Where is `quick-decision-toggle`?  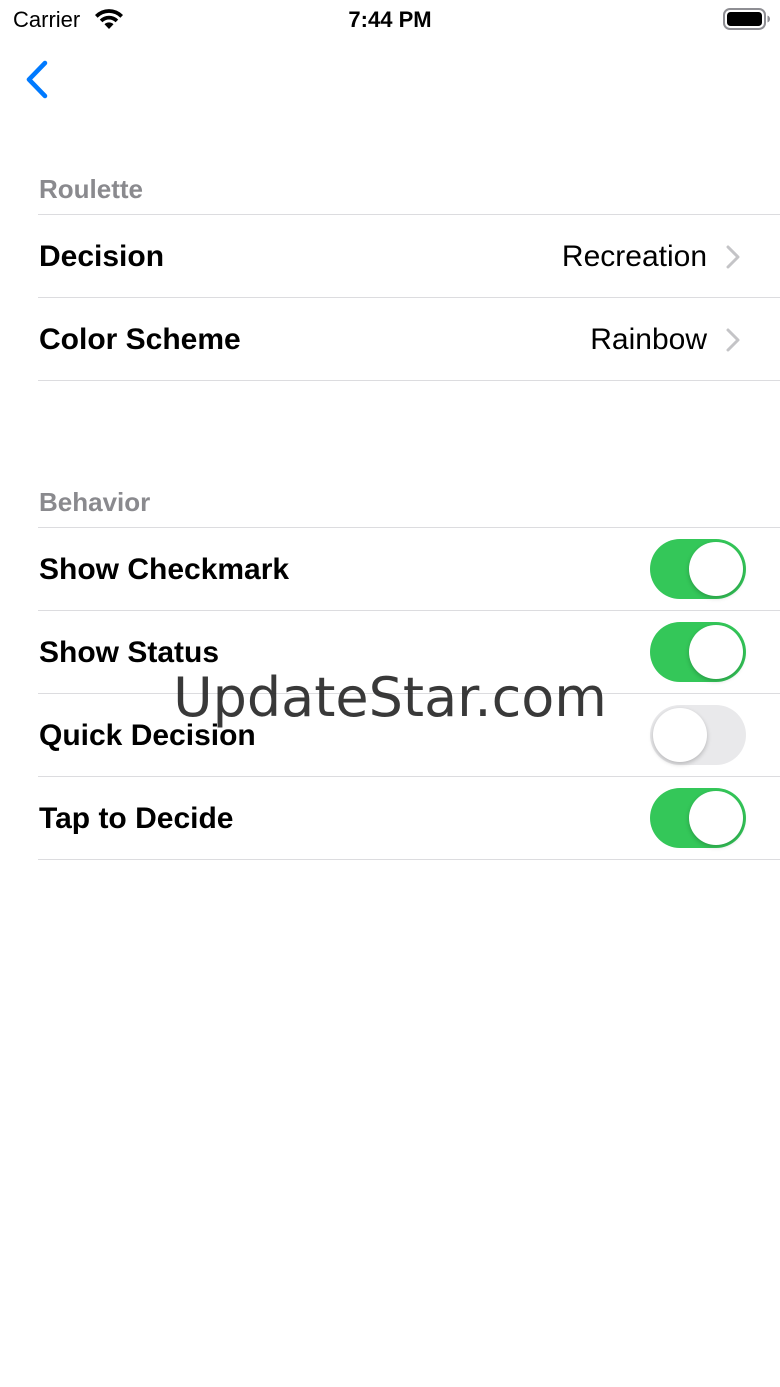 quick-decision-toggle is located at coordinates (698, 735).